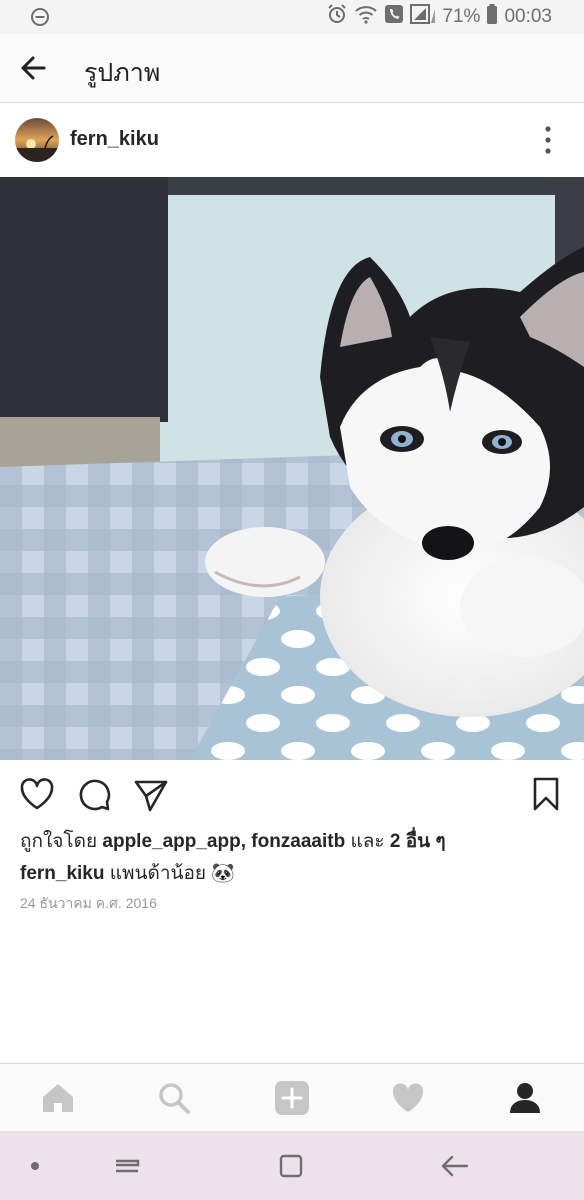 This screenshot has height=1200, width=584. What do you see at coordinates (172, 873) in the screenshot?
I see `caption-text: แพนด้าน้อย 🐼` at bounding box center [172, 873].